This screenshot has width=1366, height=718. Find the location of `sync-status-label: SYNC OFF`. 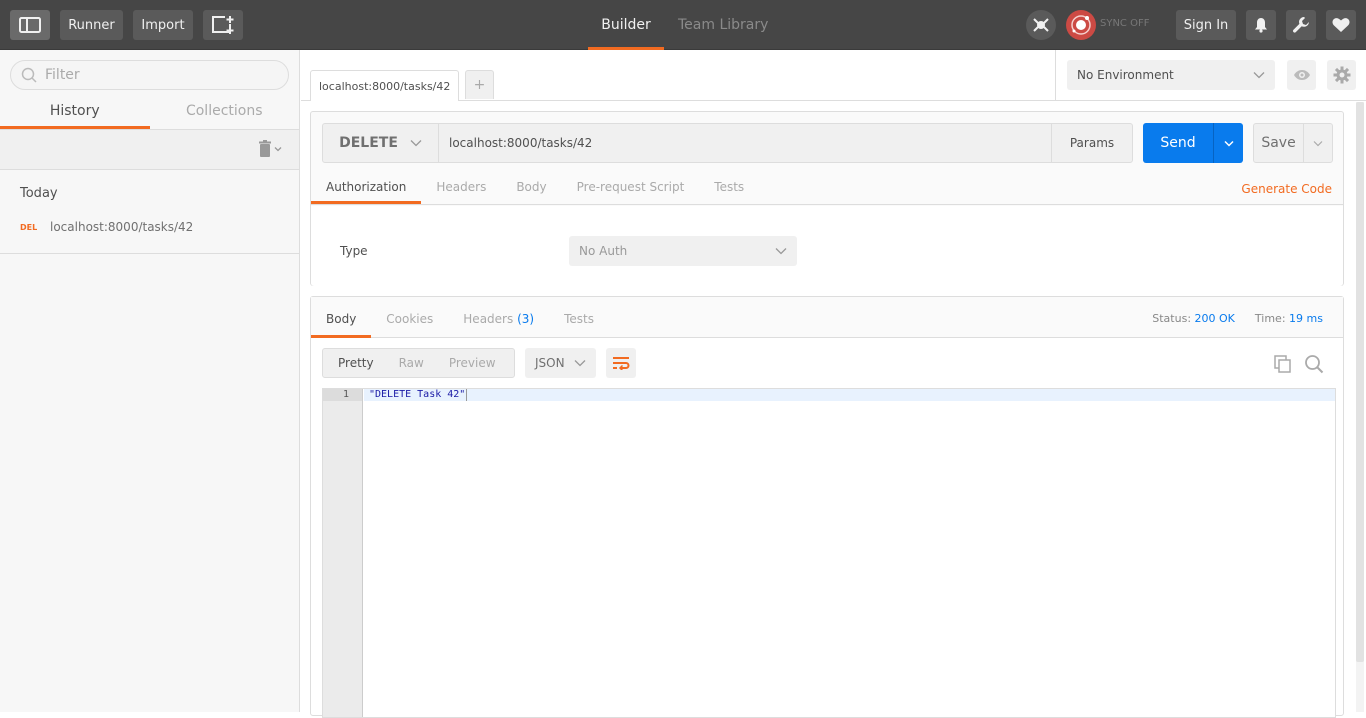

sync-status-label: SYNC OFF is located at coordinates (1125, 23).